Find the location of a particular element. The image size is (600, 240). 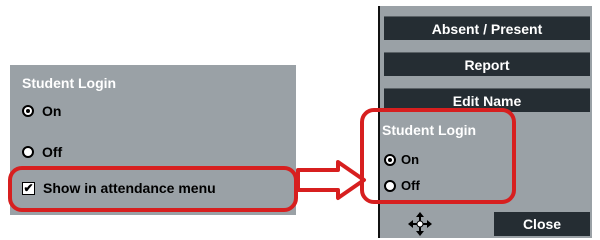

radio-on-label: On is located at coordinates (52, 111).